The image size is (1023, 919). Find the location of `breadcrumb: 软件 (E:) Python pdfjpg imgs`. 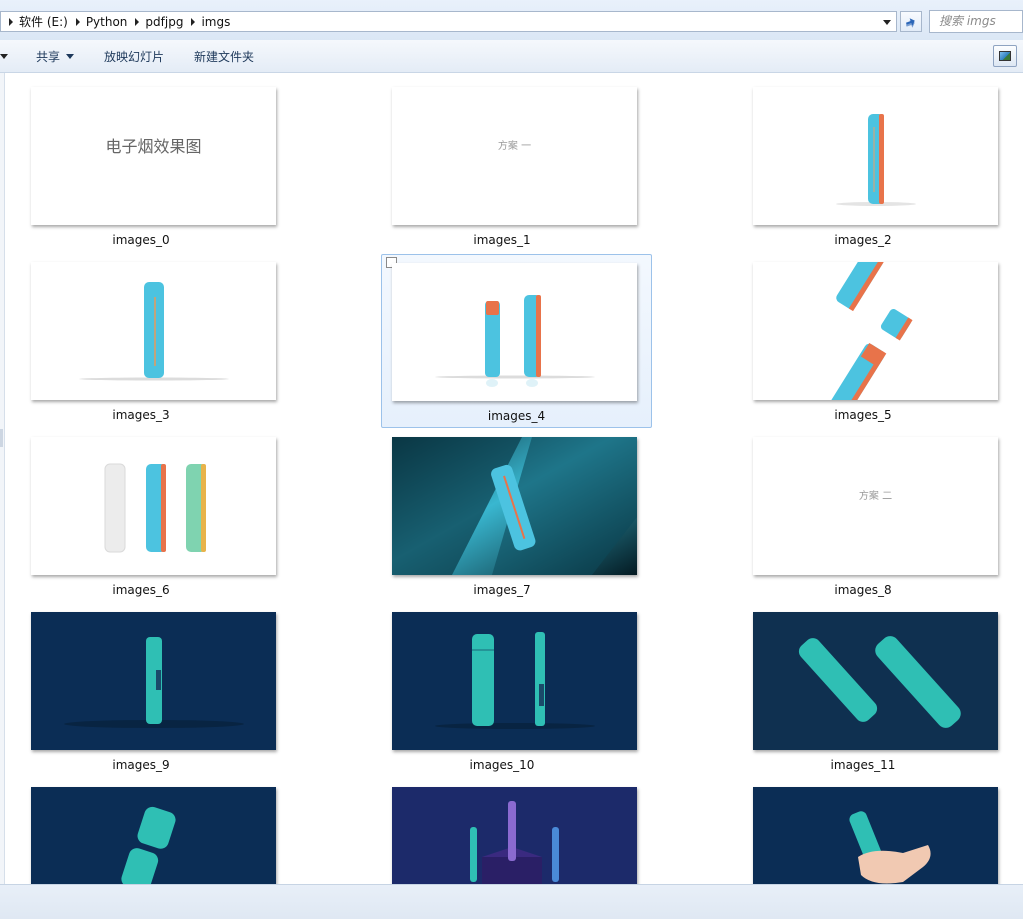

breadcrumb: 软件 (E:) Python pdfjpg imgs is located at coordinates (115, 21).